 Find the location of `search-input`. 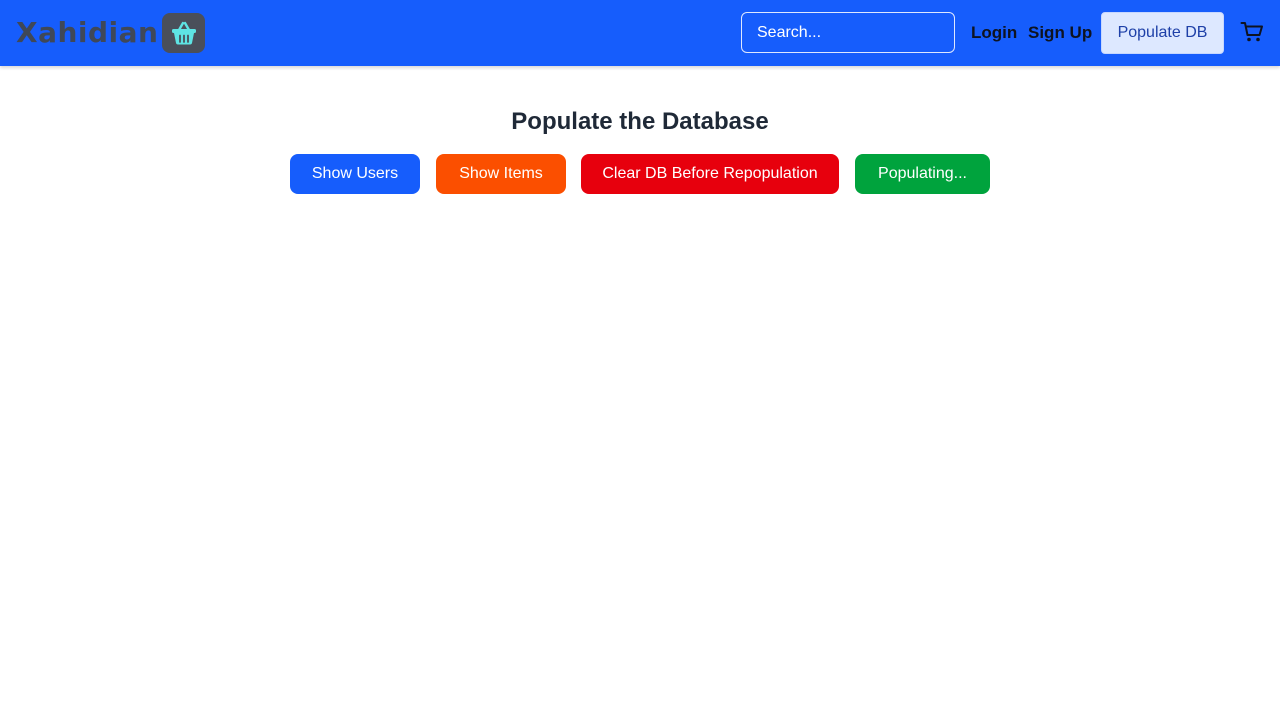

search-input is located at coordinates (848, 32).